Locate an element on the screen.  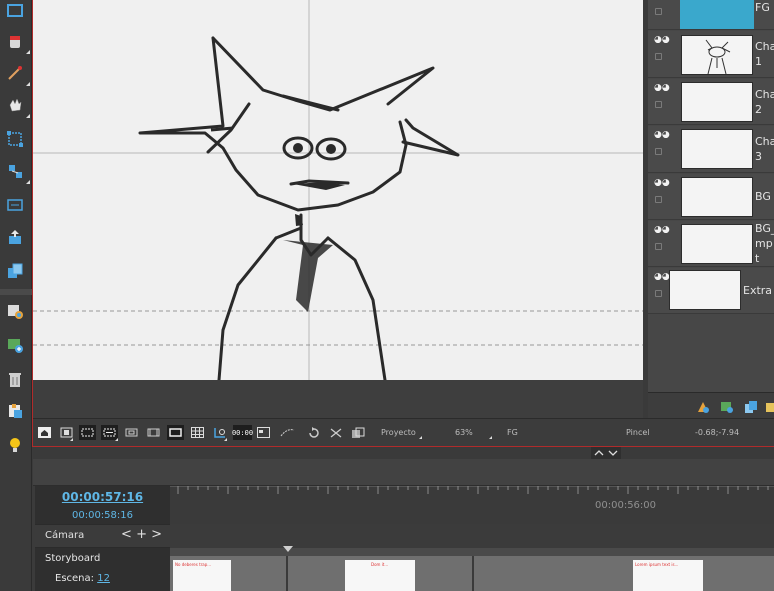
layer-row-cha-1: ◕◕ Cha 1 is located at coordinates (711, 54).